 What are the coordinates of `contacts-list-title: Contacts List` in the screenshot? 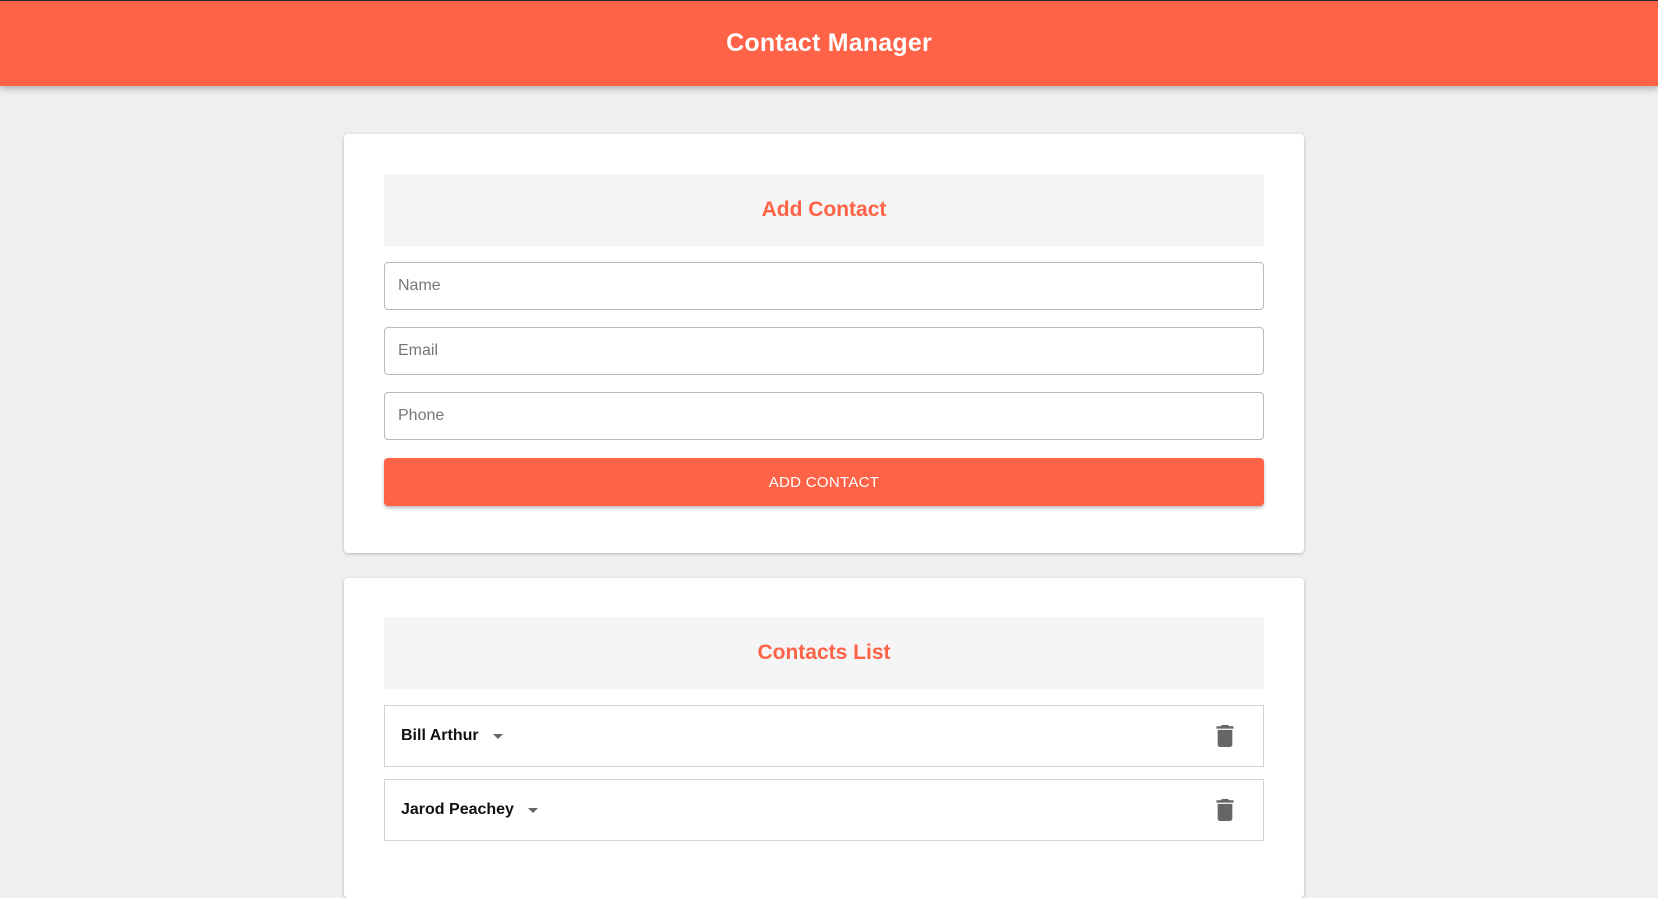 It's located at (824, 652).